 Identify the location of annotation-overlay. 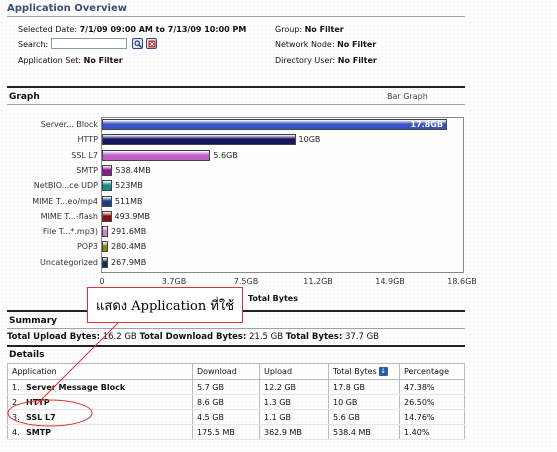
(63, 374).